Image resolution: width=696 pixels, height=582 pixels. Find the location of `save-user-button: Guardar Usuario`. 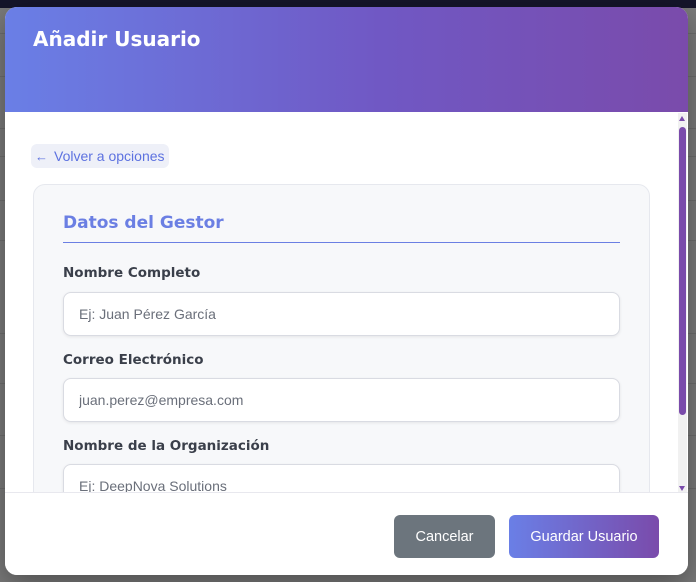

save-user-button: Guardar Usuario is located at coordinates (584, 536).